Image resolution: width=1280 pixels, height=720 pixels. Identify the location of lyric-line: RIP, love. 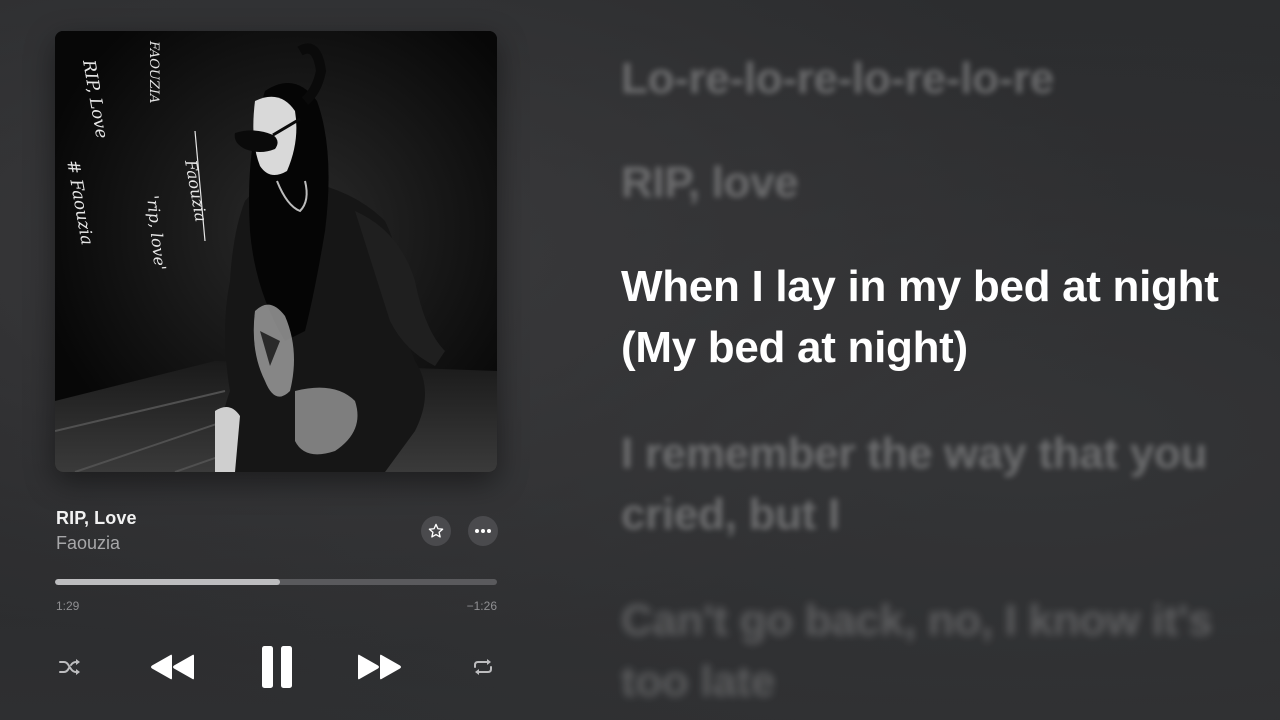
(921, 182).